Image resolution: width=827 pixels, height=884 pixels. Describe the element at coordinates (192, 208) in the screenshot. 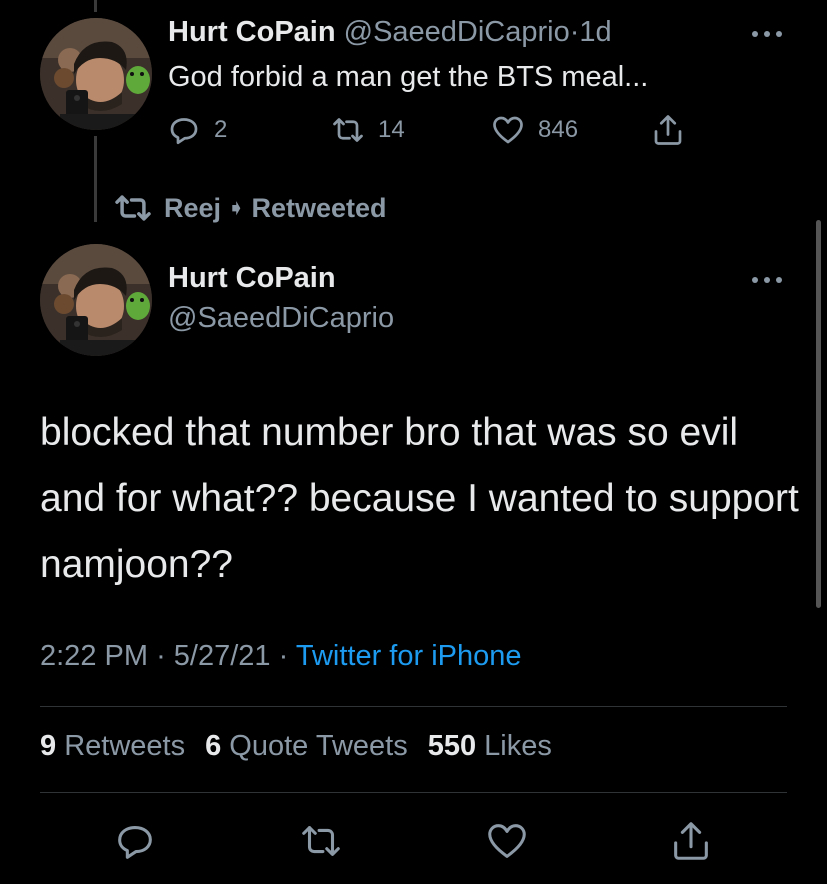

I see `retweeter-name: Reej` at that location.